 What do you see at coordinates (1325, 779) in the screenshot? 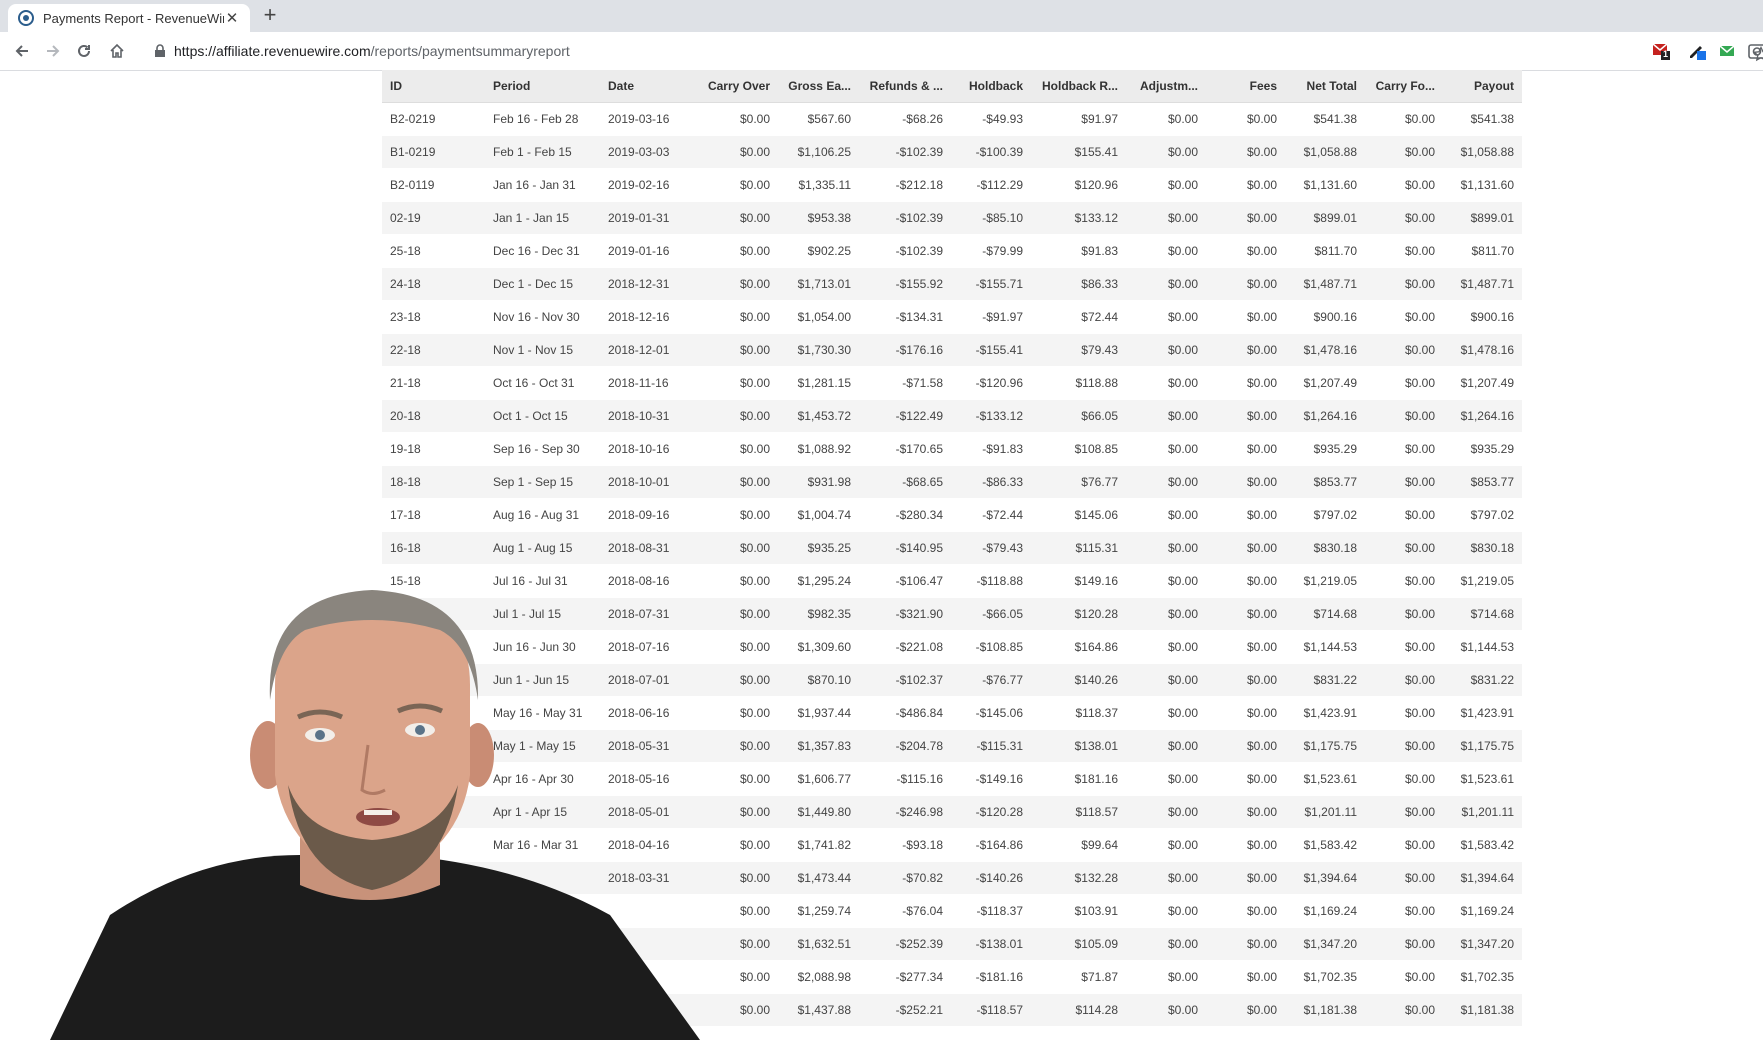
I see `cell-net-total: $1,523.61` at bounding box center [1325, 779].